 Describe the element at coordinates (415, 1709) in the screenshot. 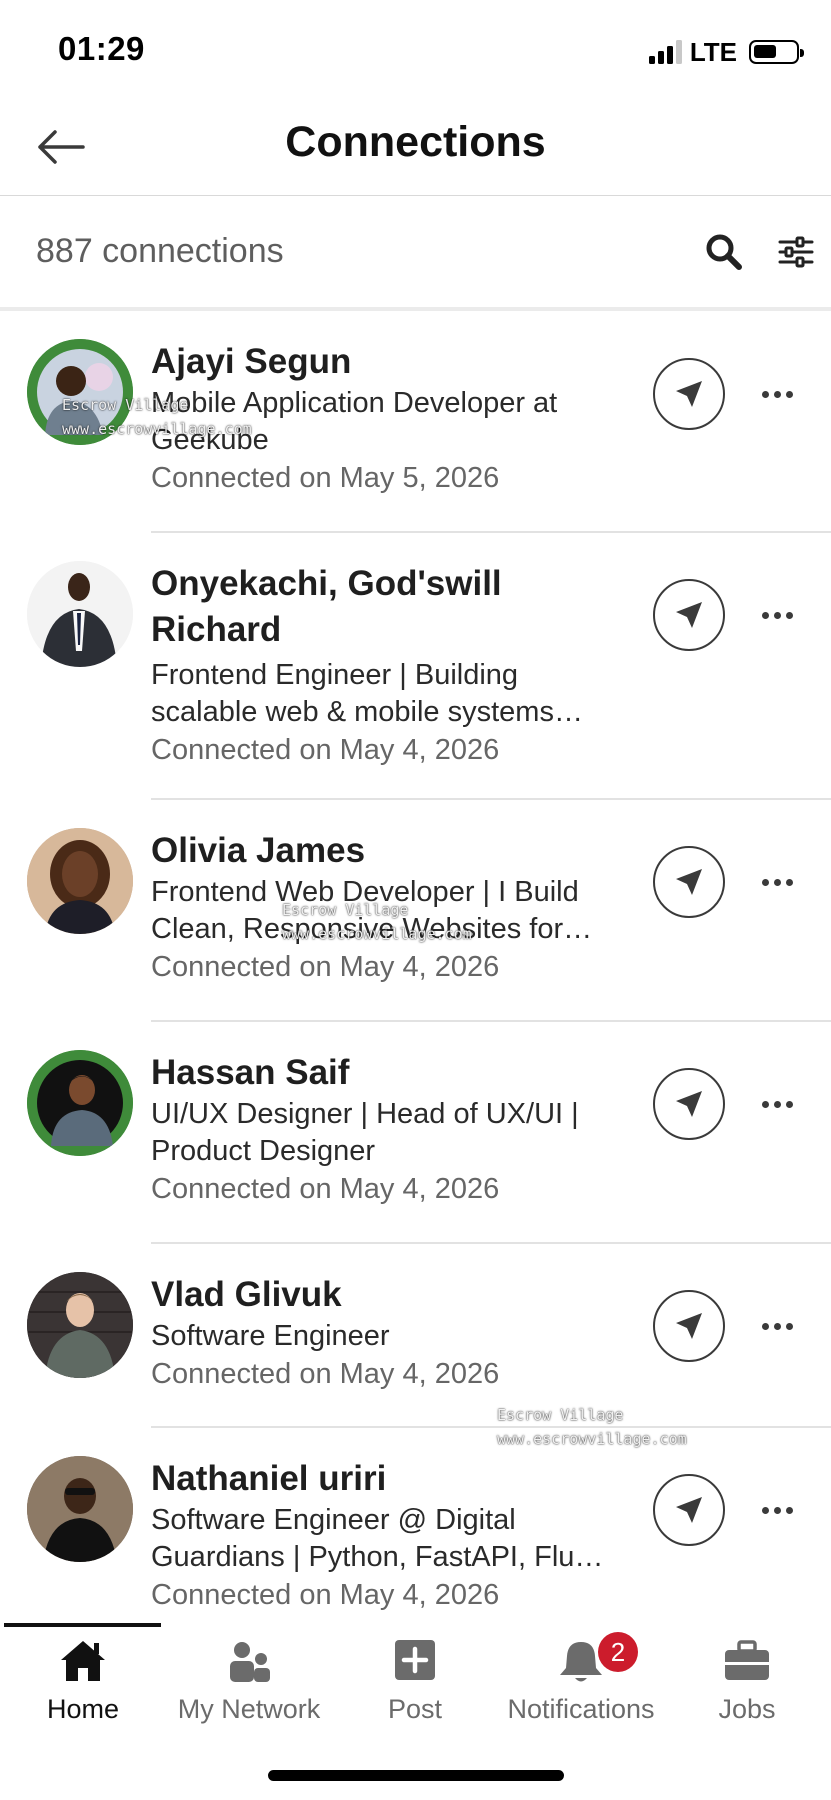

I see `nav-label: Post` at that location.